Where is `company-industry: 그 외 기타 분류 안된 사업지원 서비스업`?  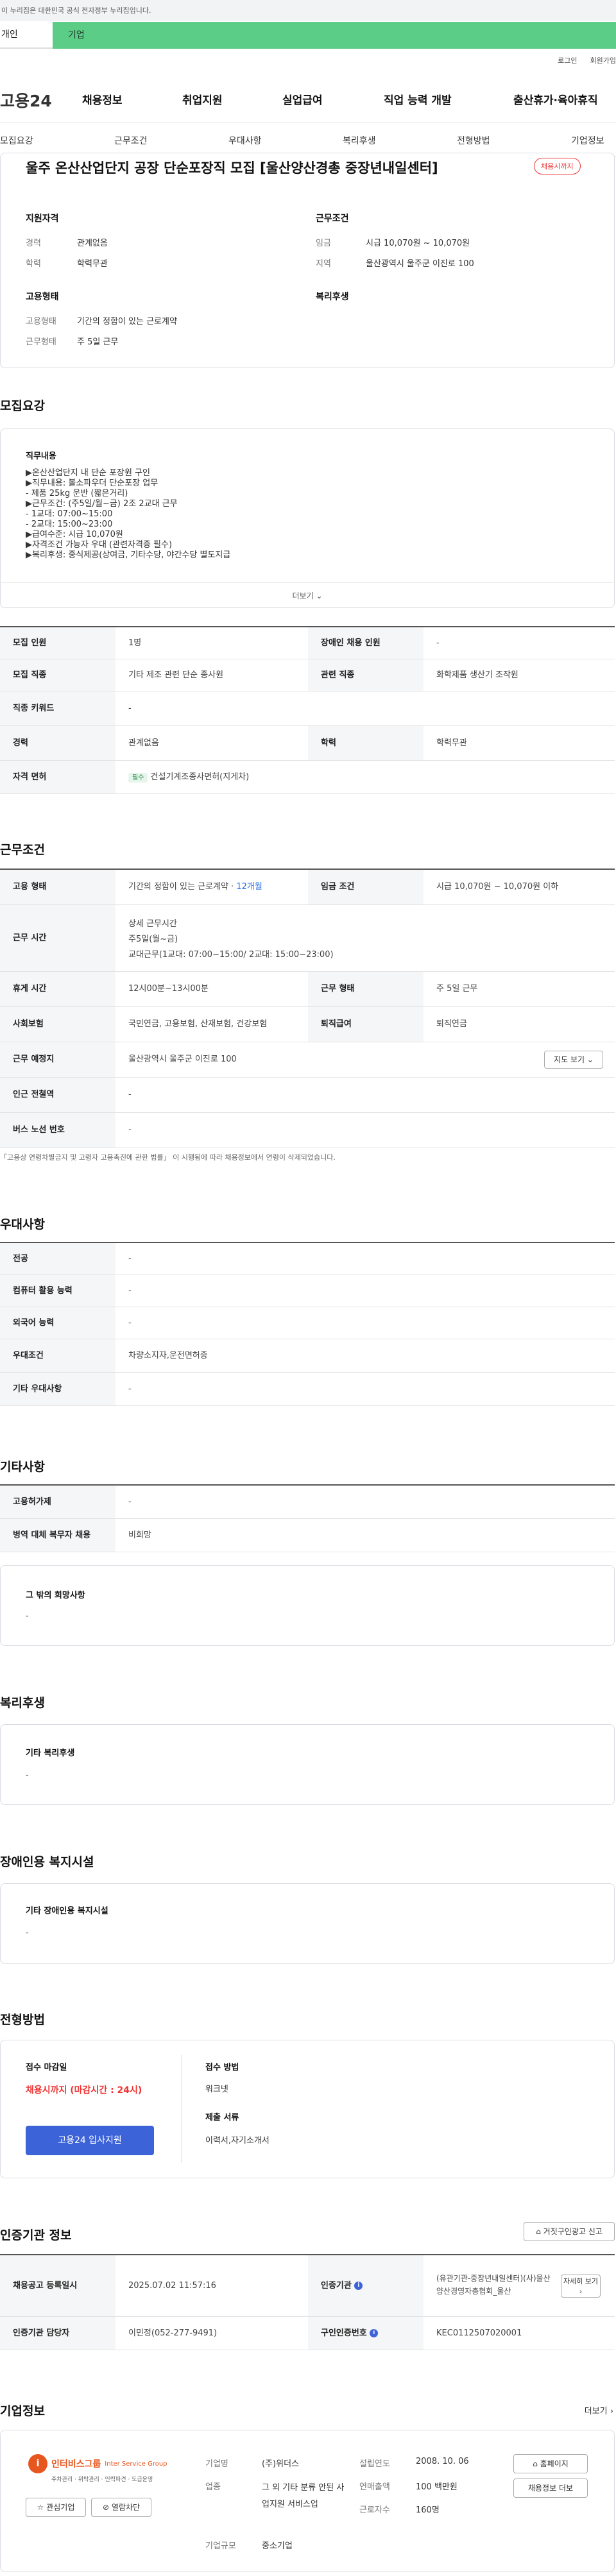 company-industry: 그 외 기타 분류 안된 사업지원 서비스업 is located at coordinates (304, 2496).